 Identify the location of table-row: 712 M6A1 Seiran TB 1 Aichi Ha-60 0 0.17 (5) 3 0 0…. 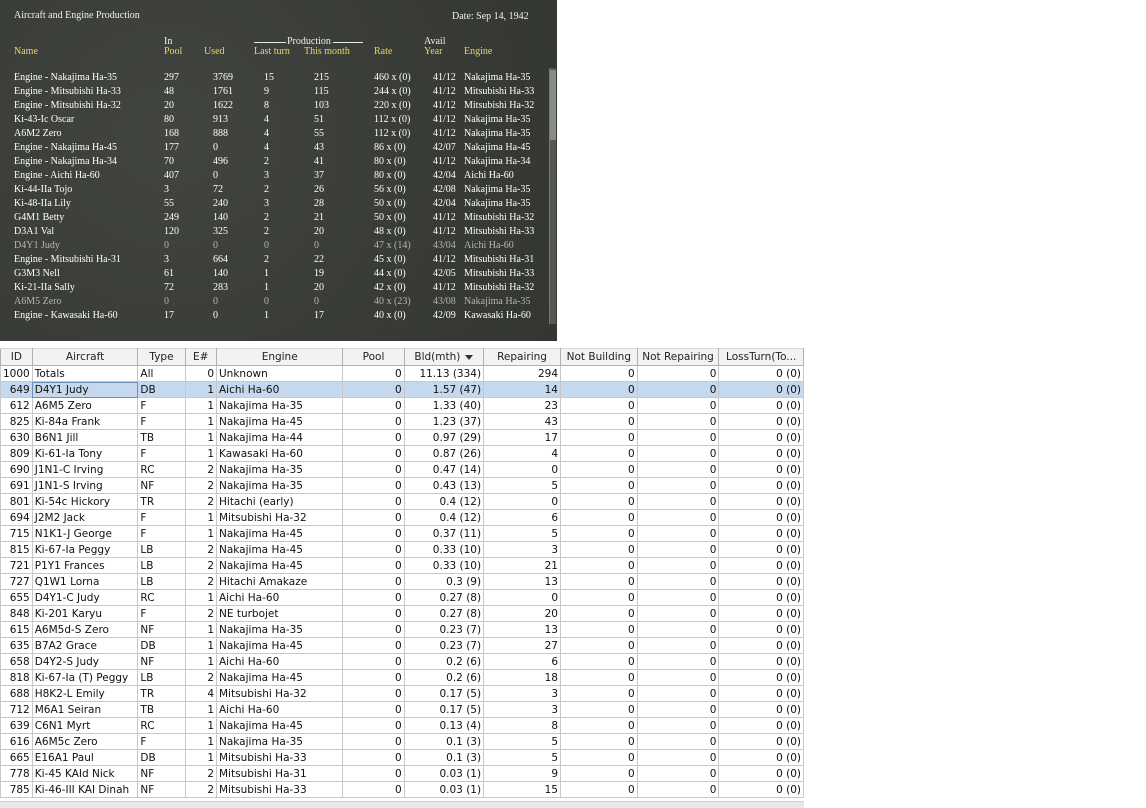
(402, 709).